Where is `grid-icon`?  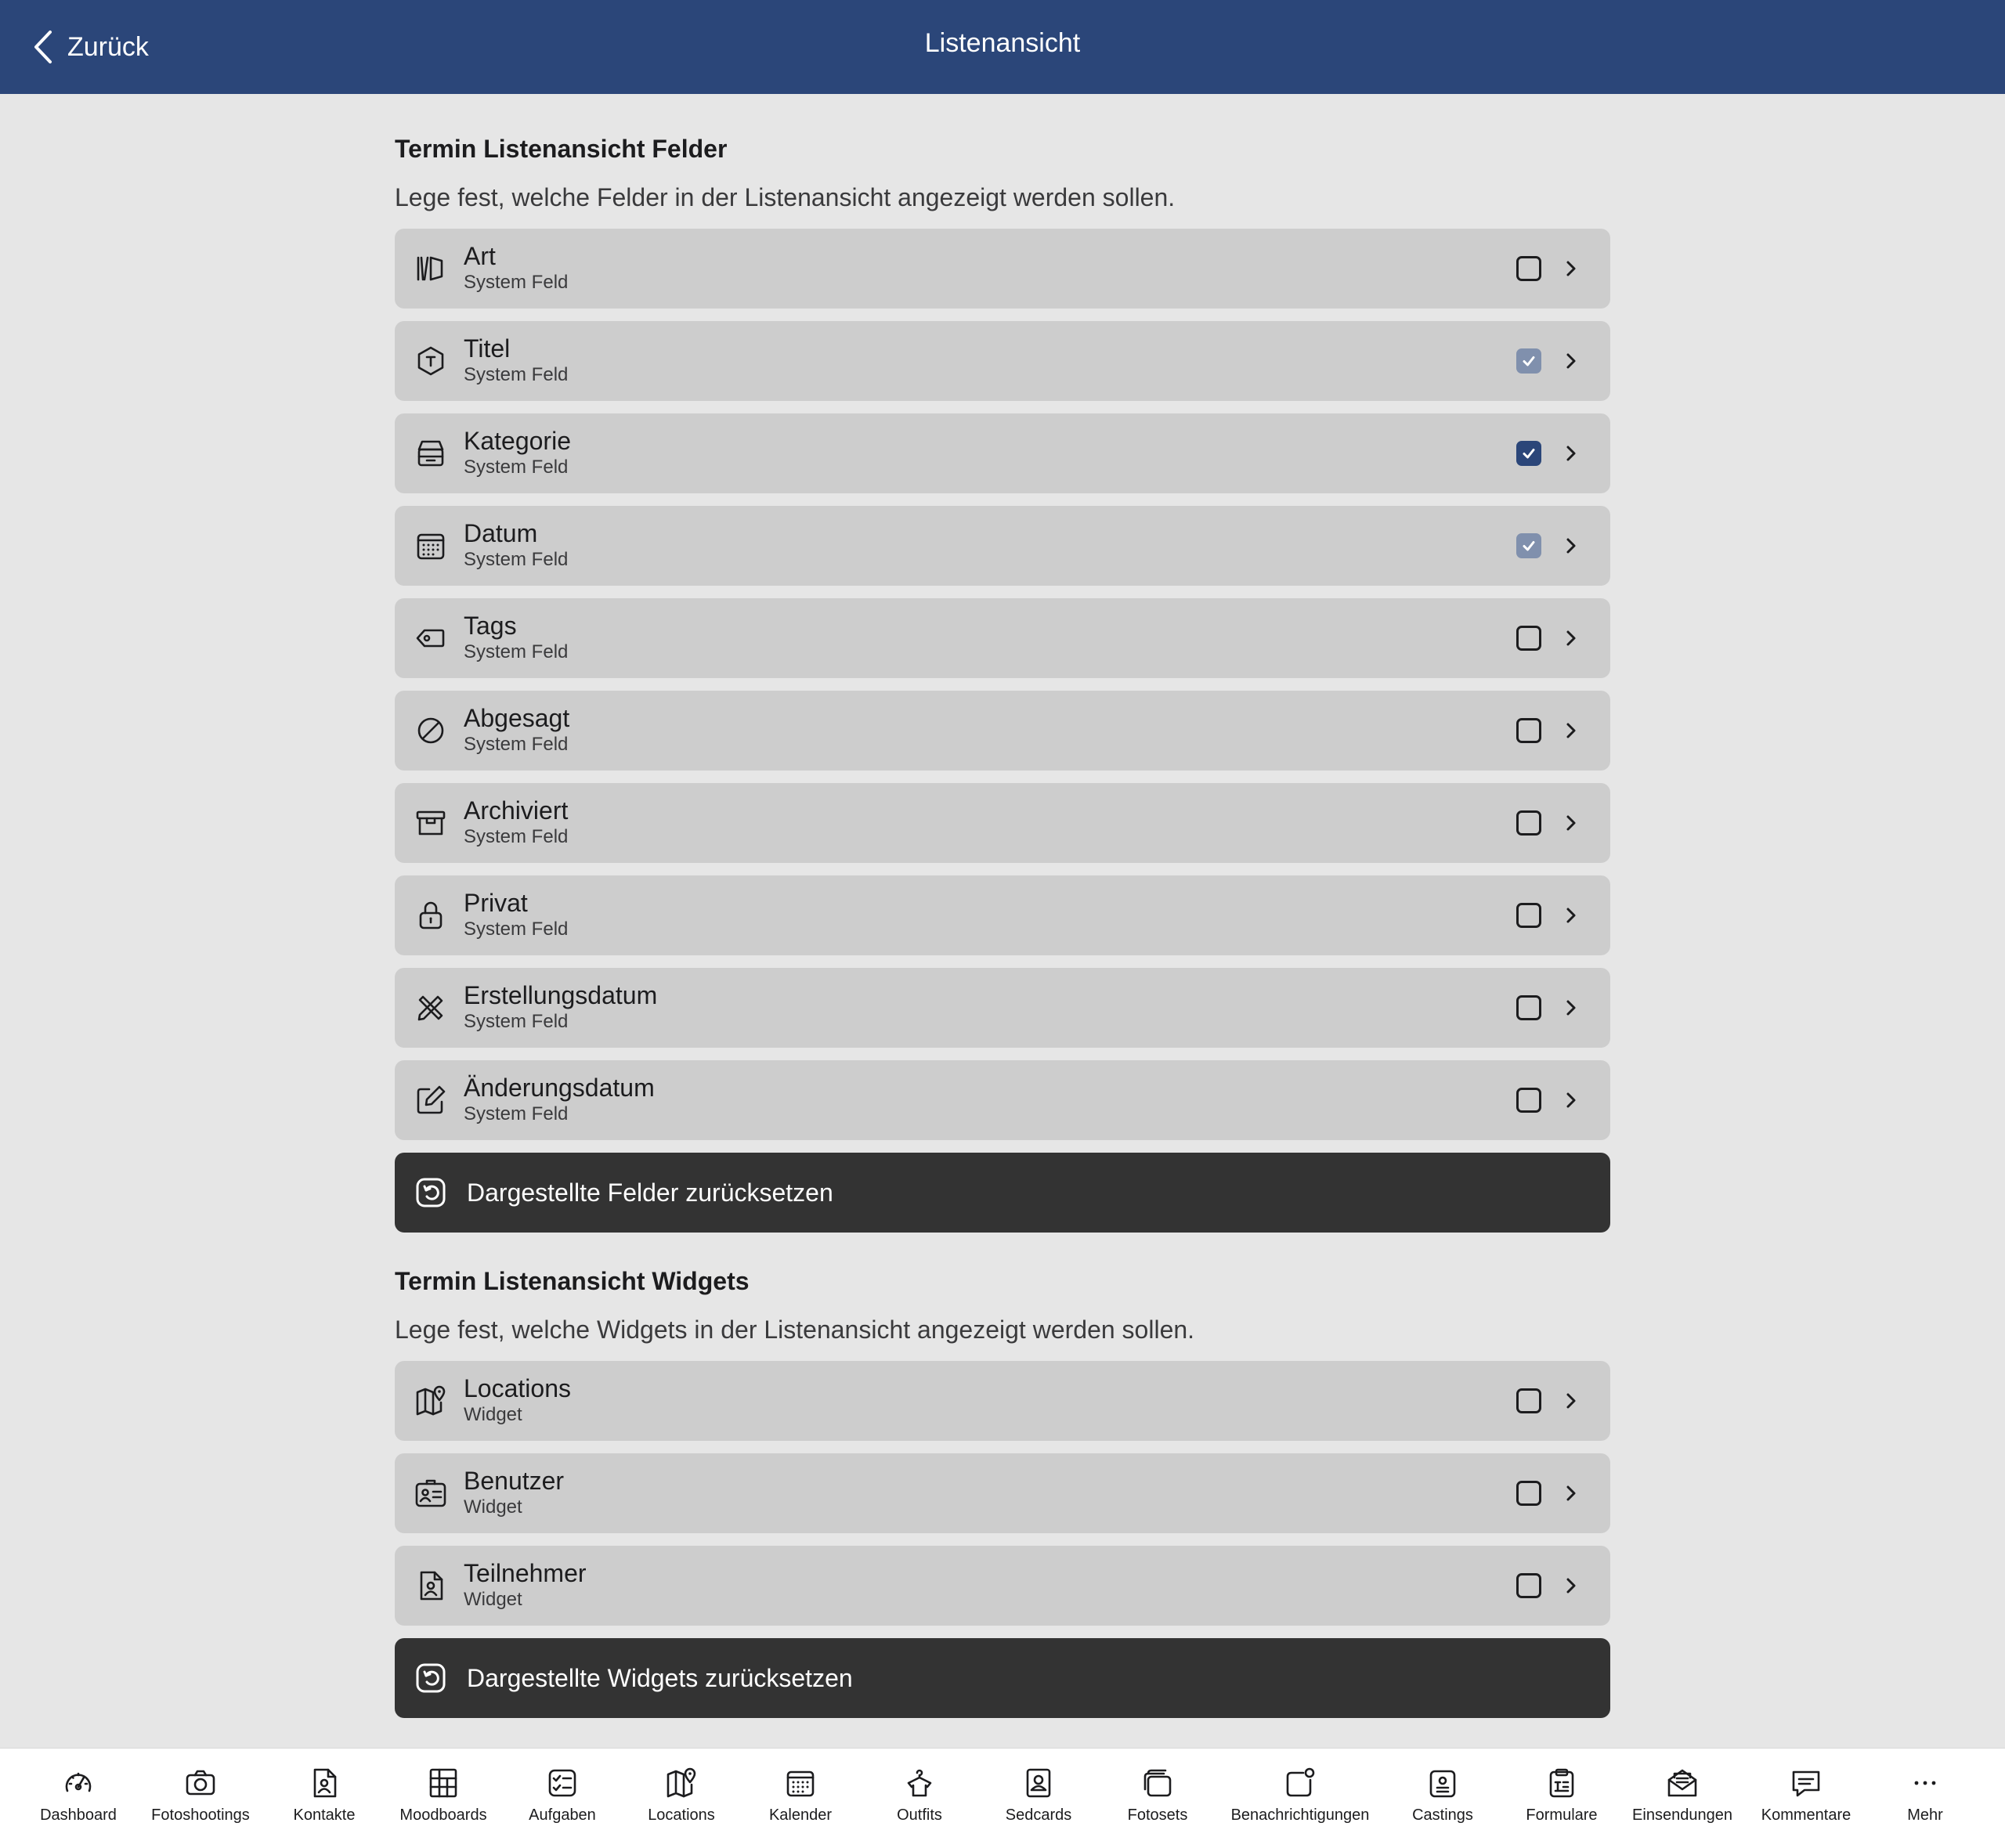
grid-icon is located at coordinates (443, 1783).